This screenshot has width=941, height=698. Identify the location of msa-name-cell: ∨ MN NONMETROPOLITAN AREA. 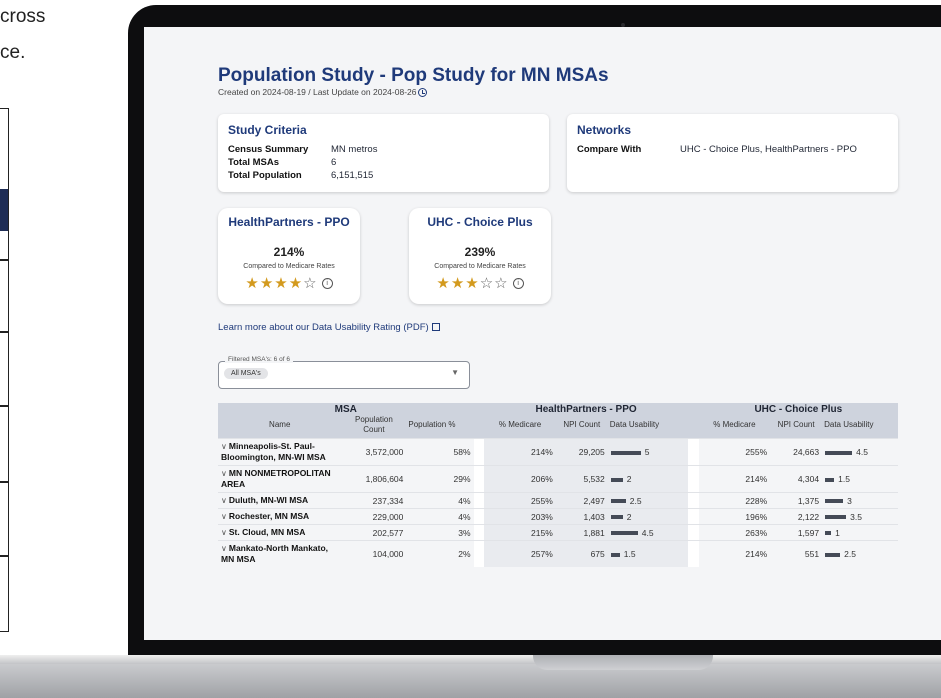
(280, 479).